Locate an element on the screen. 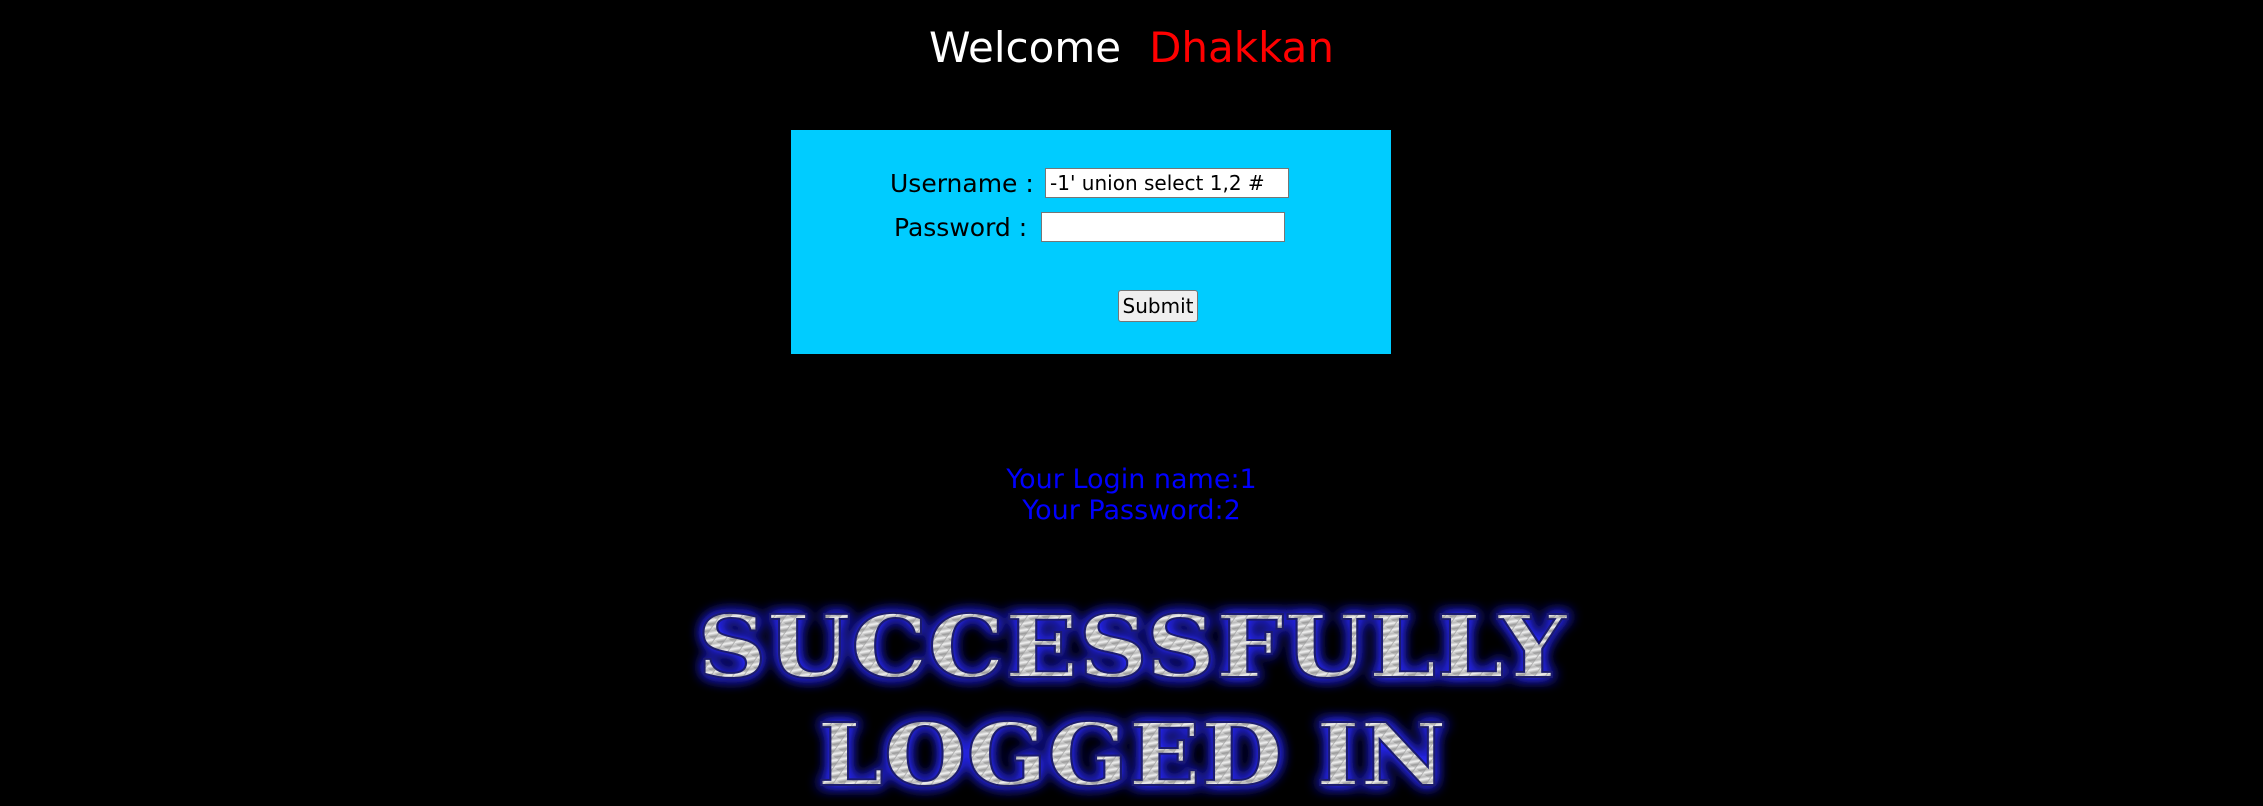 The width and height of the screenshot is (2263, 806). username-input is located at coordinates (1167, 183).